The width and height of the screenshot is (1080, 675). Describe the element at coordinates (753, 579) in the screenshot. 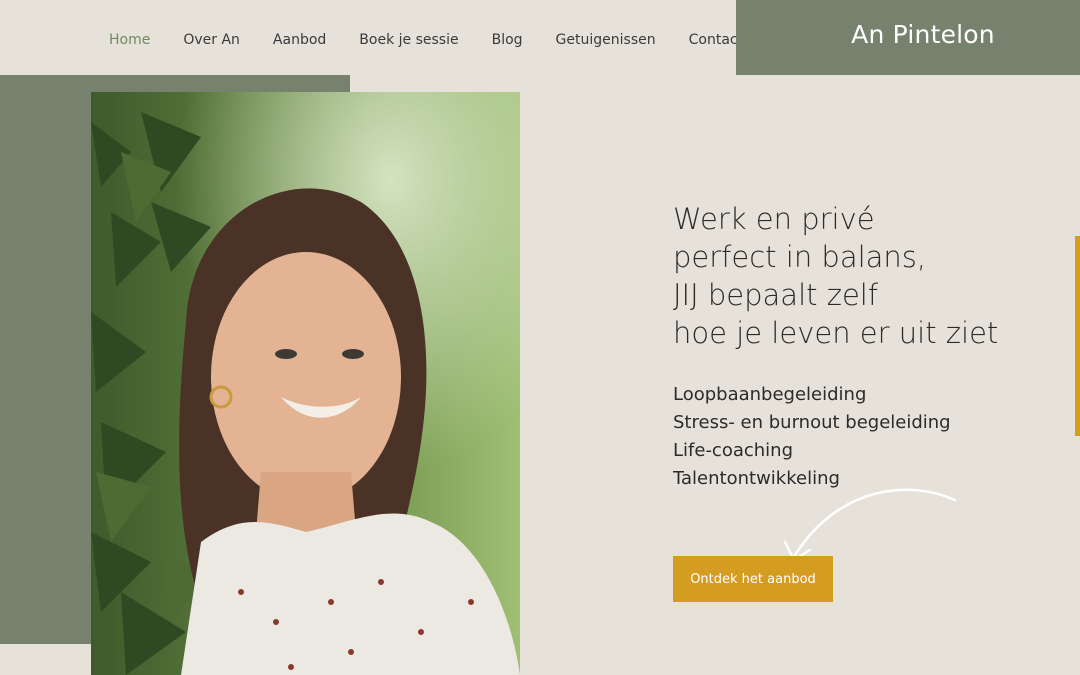

I see `cta-ontdek-aanbod-button: Ontdek het aanbod` at that location.